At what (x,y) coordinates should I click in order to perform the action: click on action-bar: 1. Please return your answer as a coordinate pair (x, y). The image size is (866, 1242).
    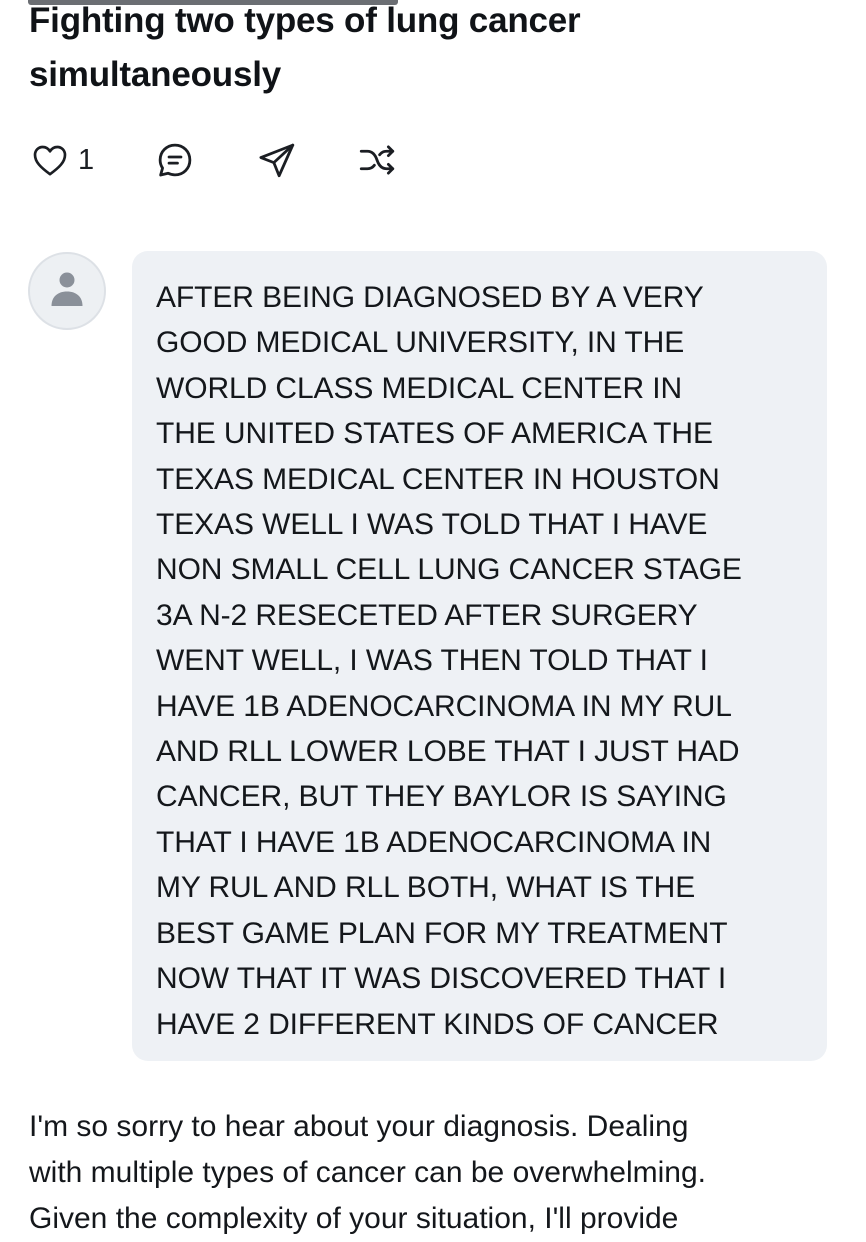
    Looking at the image, I should click on (230, 160).